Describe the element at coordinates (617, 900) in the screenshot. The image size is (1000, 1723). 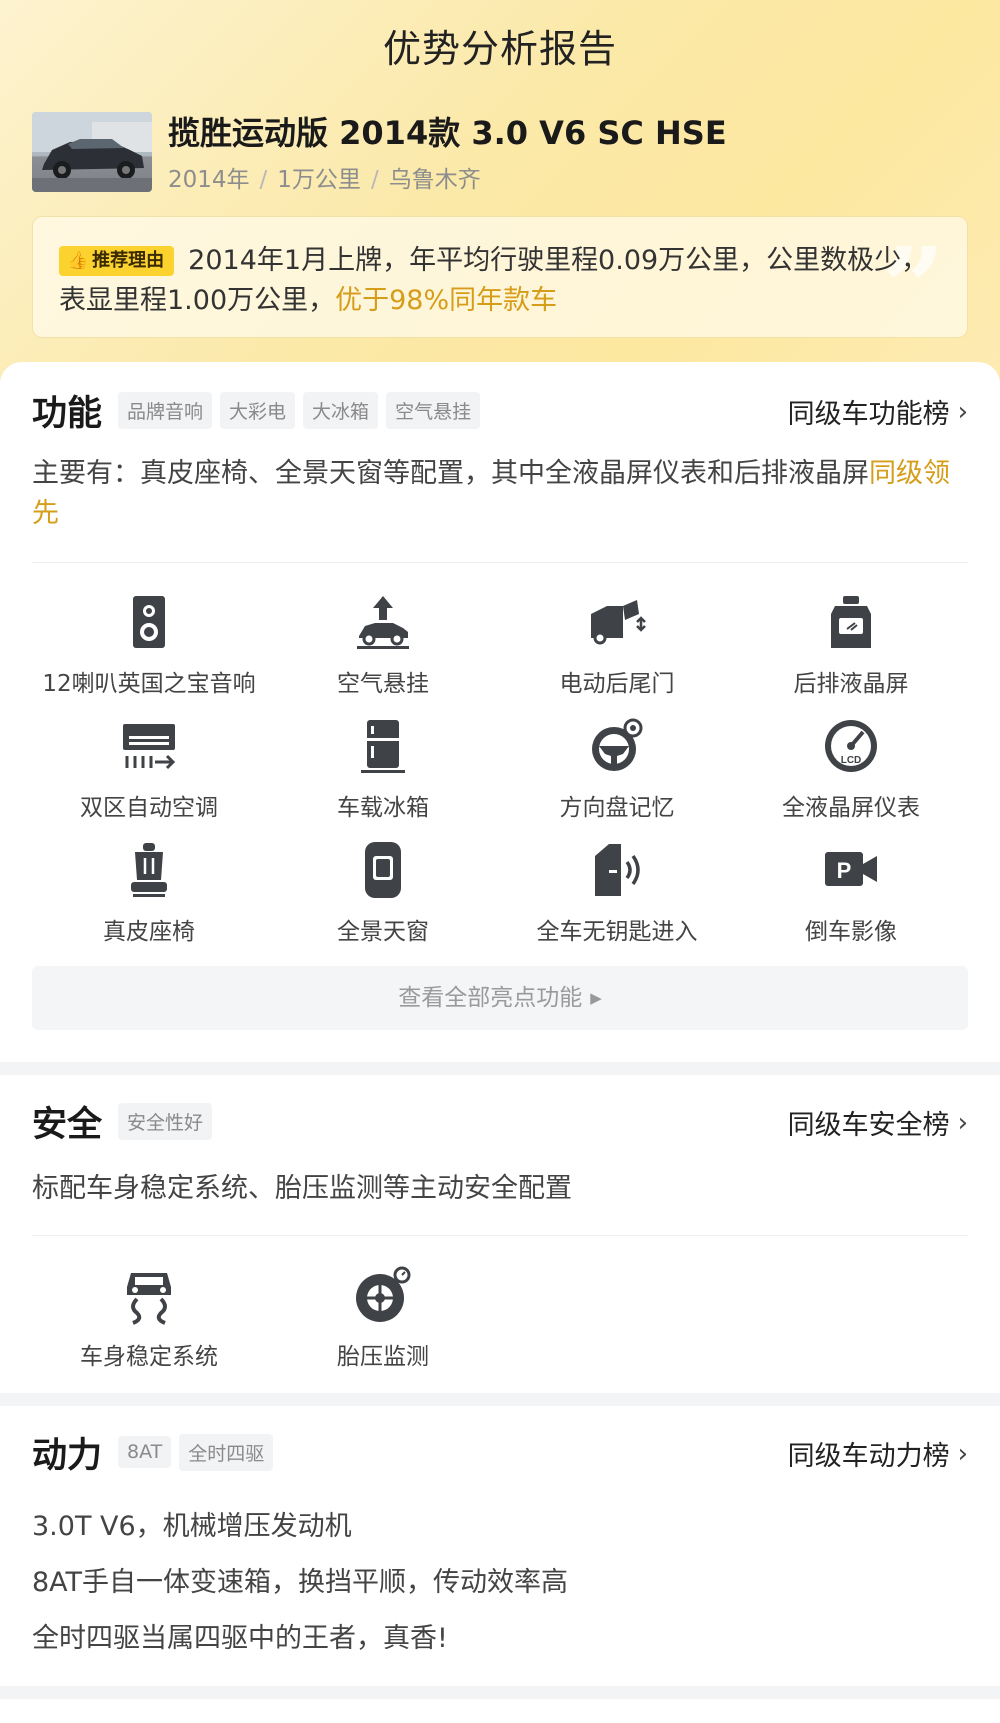
I see `feature-item: 全车无钥匙进入` at that location.